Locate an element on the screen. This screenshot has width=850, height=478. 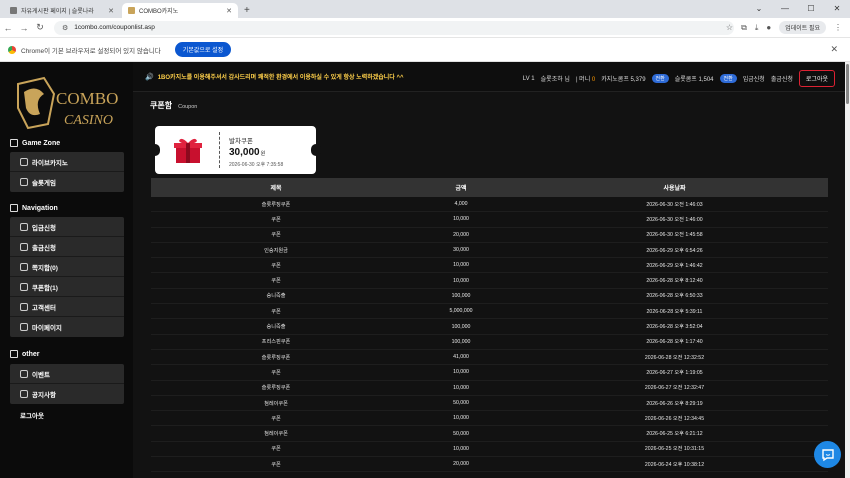
sidebar-item-label: 쿠폰함(1) is located at coordinates (45, 288).